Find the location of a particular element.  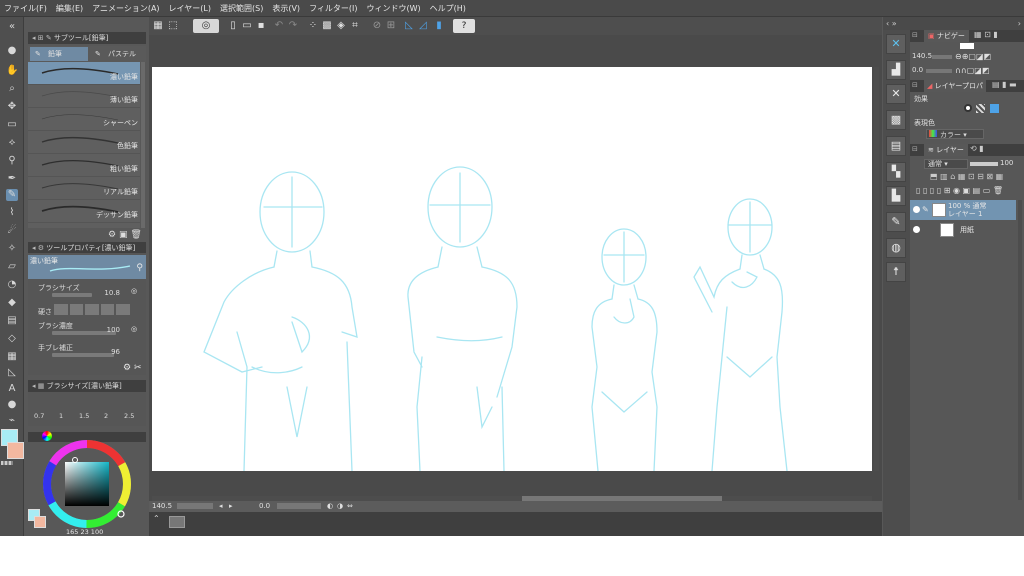

clear-icon: ▩ is located at coordinates (327, 26).